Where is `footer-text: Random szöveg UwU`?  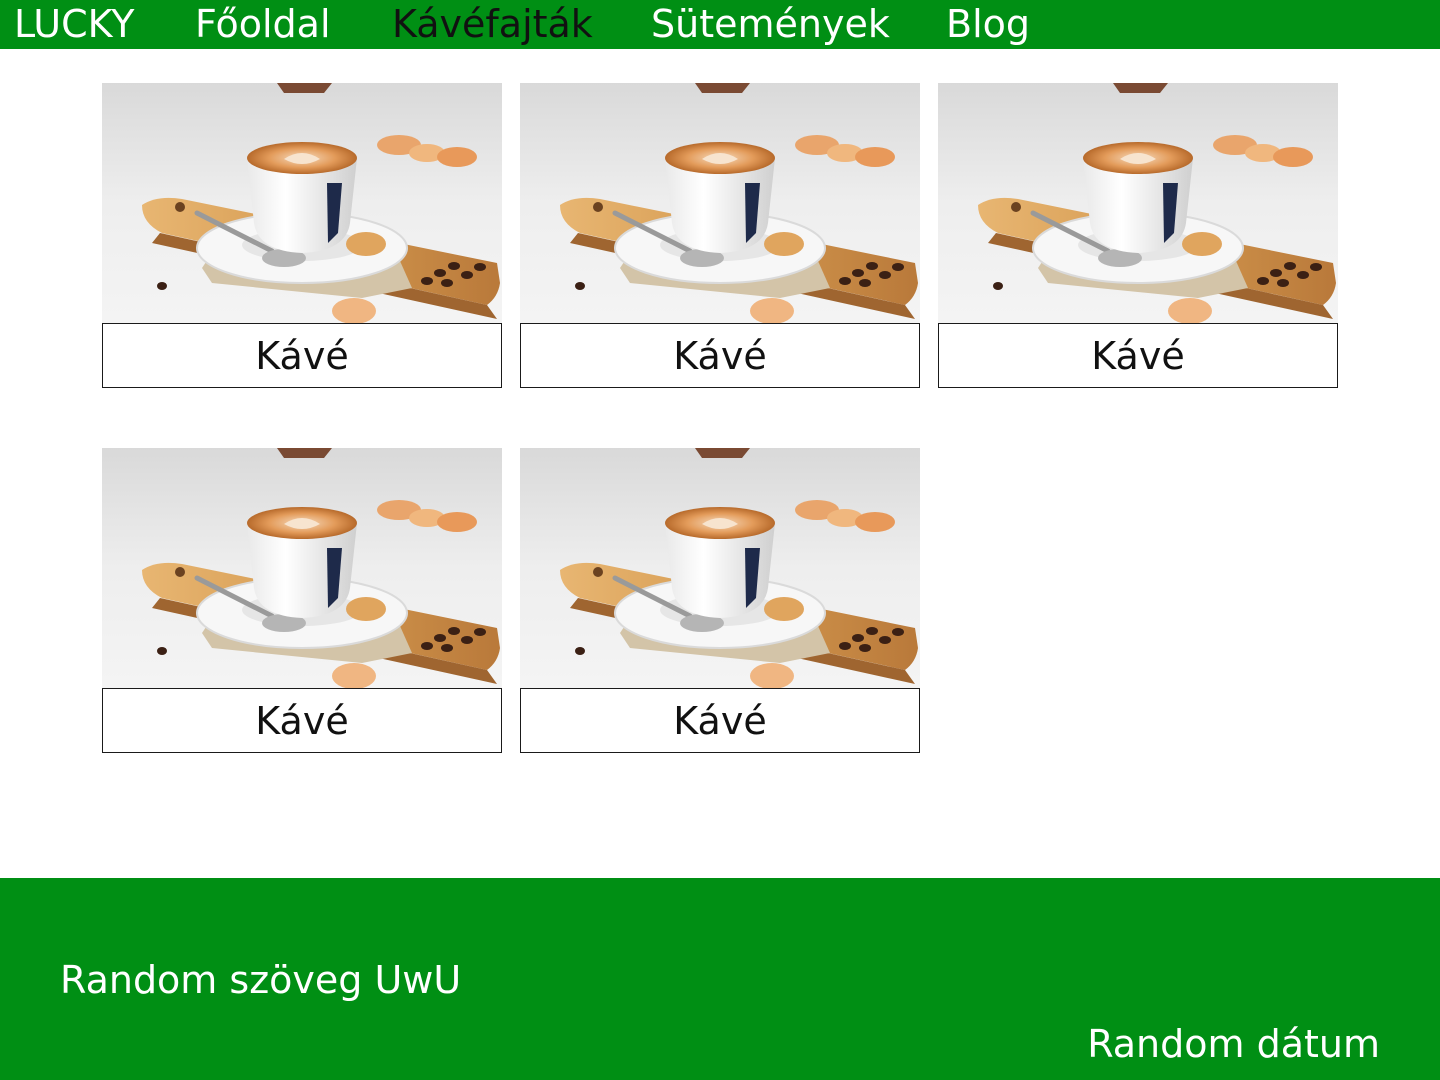
footer-text: Random szöveg UwU is located at coordinates (261, 980).